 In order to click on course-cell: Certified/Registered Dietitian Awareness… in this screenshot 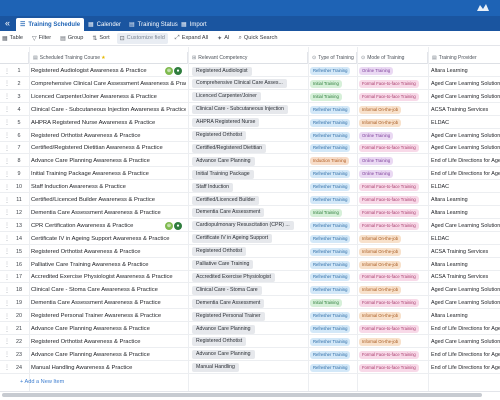, I will do `click(108, 148)`.